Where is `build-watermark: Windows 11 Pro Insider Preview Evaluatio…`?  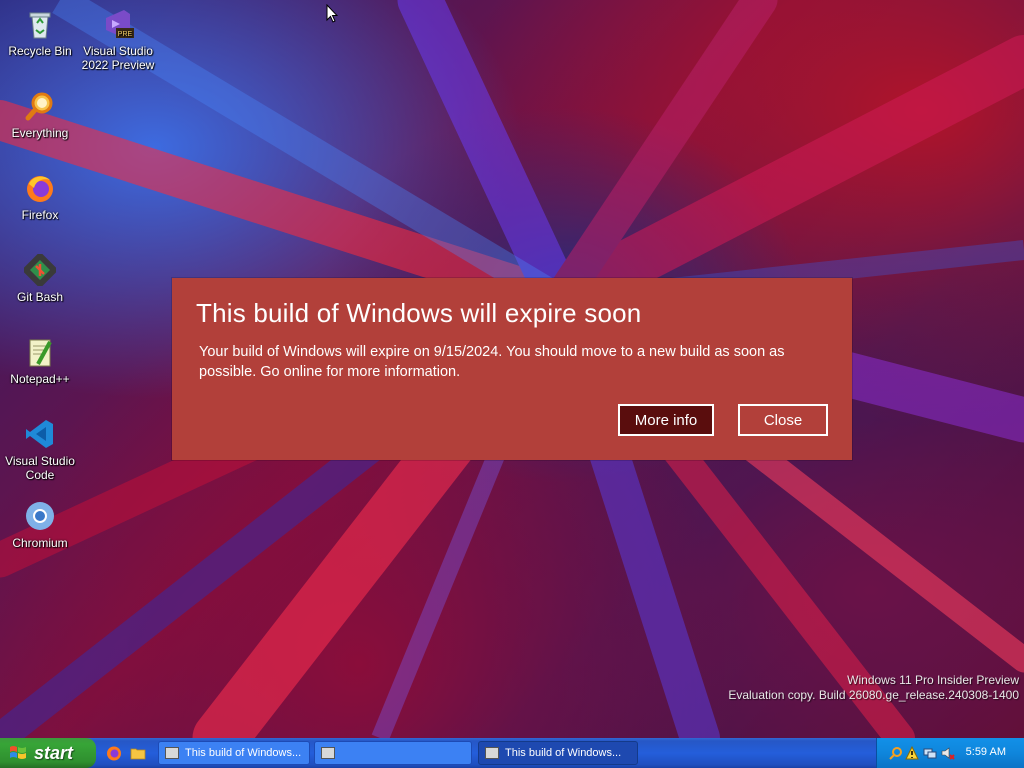 build-watermark: Windows 11 Pro Insider Preview Evaluatio… is located at coordinates (873, 688).